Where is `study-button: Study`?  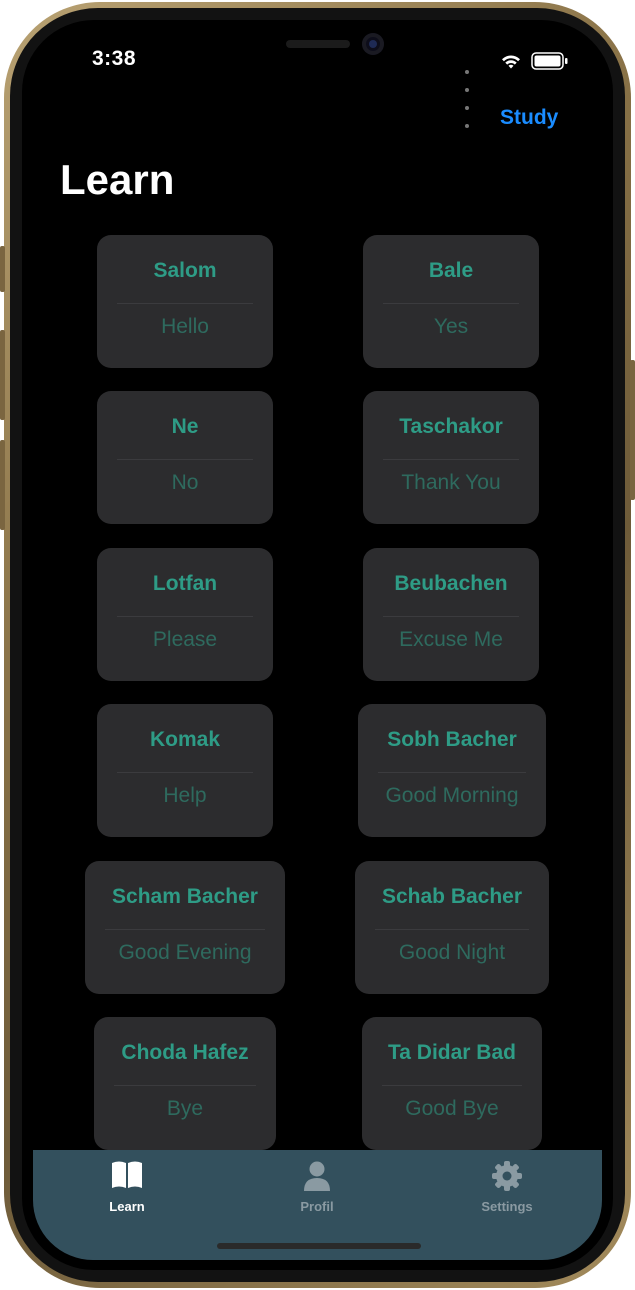
study-button: Study is located at coordinates (529, 118).